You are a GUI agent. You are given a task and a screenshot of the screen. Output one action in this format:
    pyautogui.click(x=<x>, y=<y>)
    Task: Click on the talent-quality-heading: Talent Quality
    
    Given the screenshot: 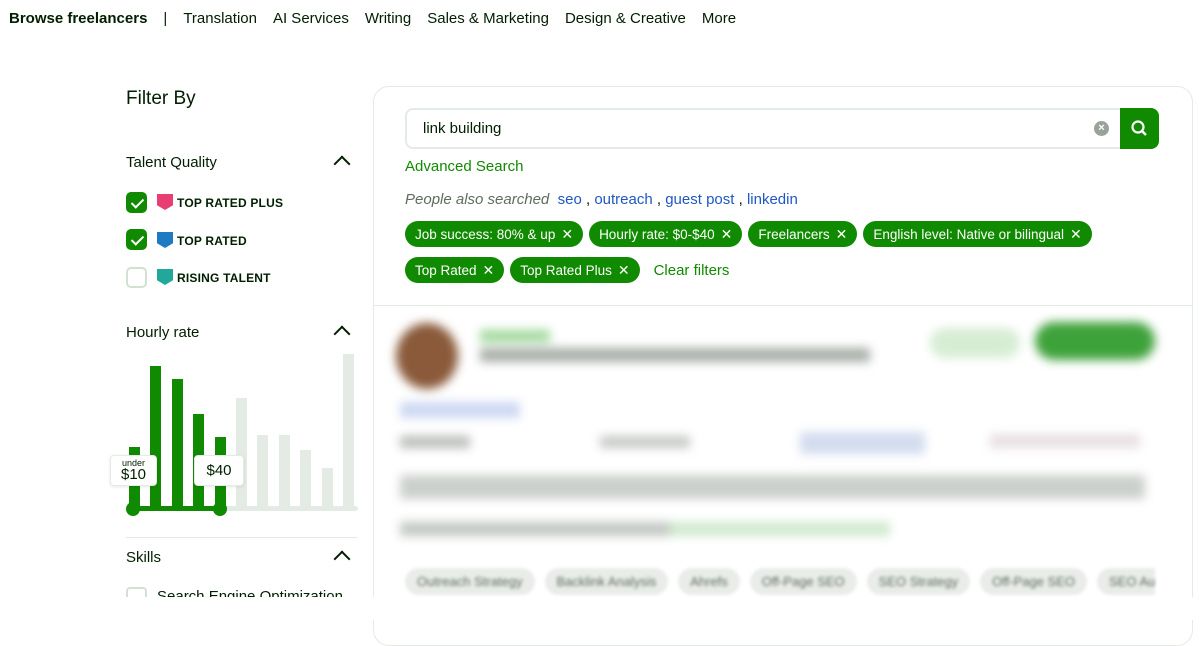 What is the action you would take?
    pyautogui.click(x=171, y=162)
    